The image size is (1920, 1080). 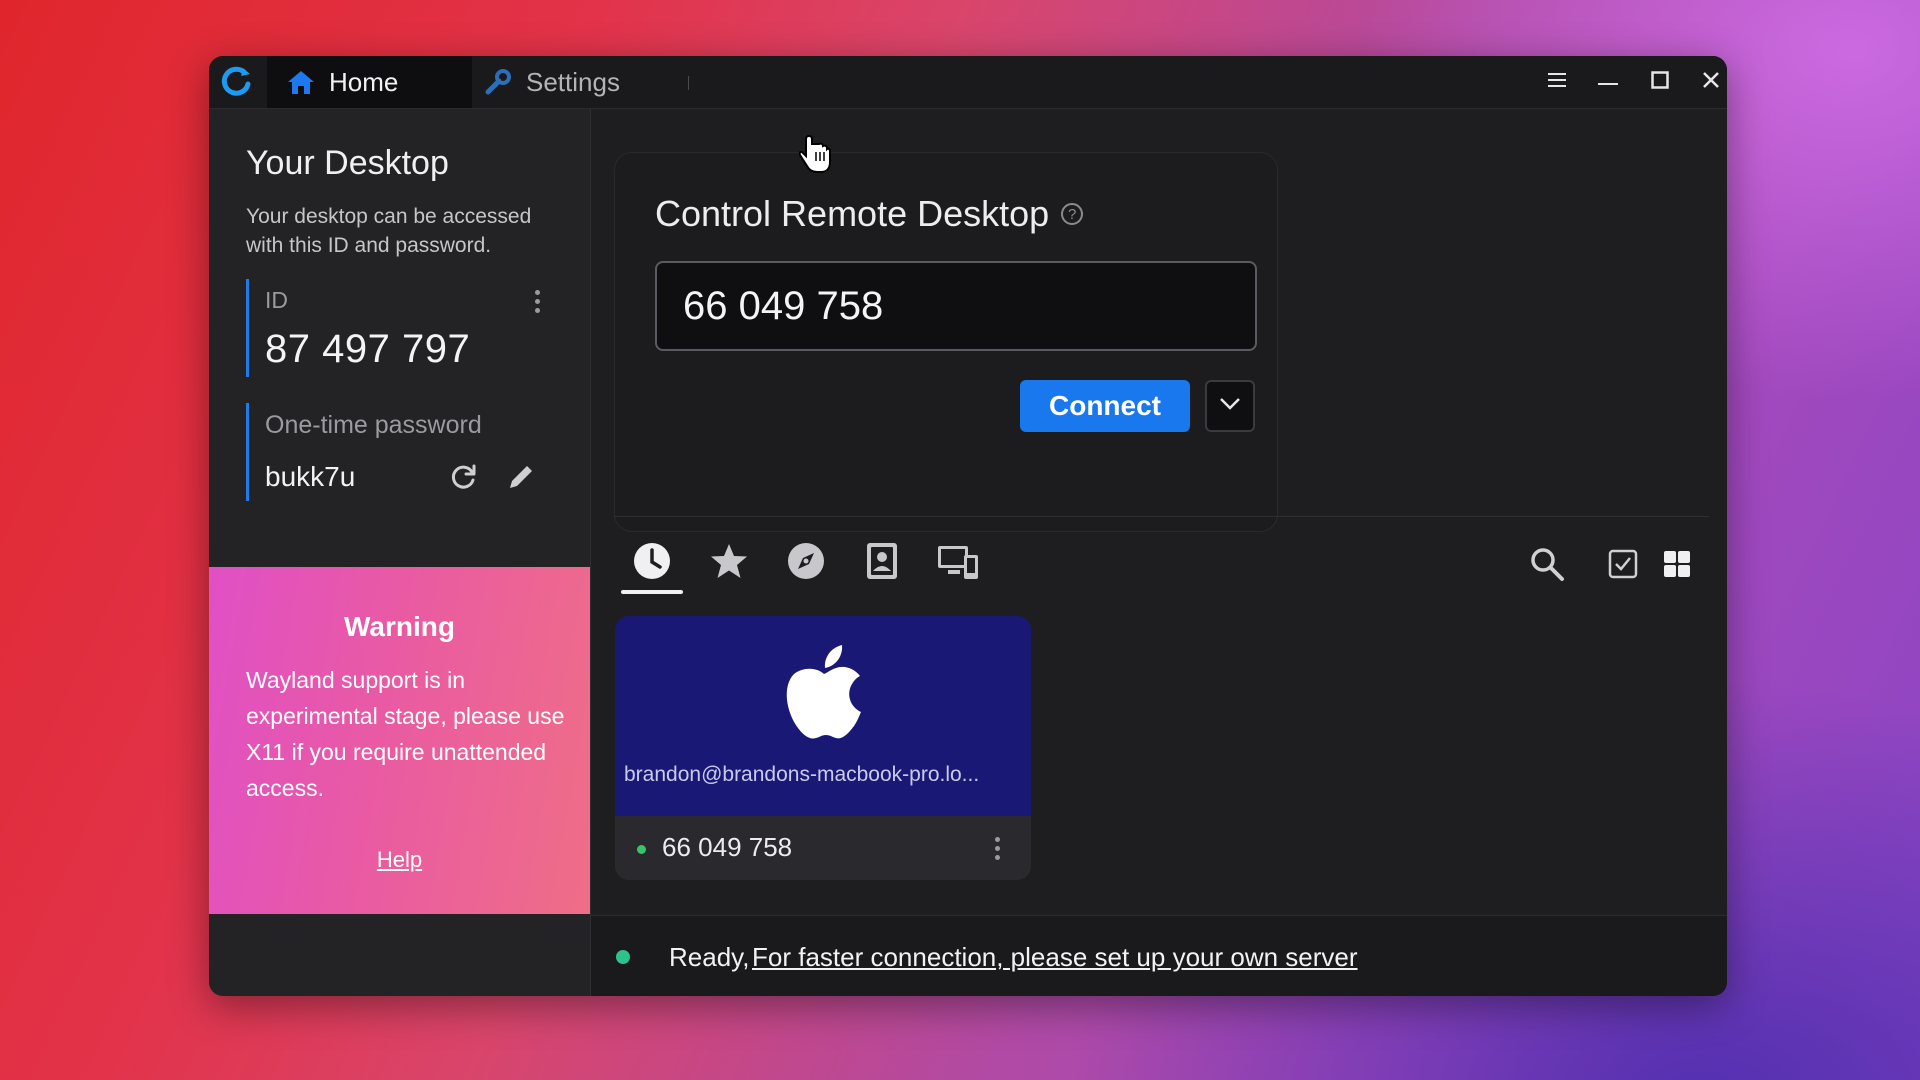 I want to click on tab-favorites, so click(x=729, y=563).